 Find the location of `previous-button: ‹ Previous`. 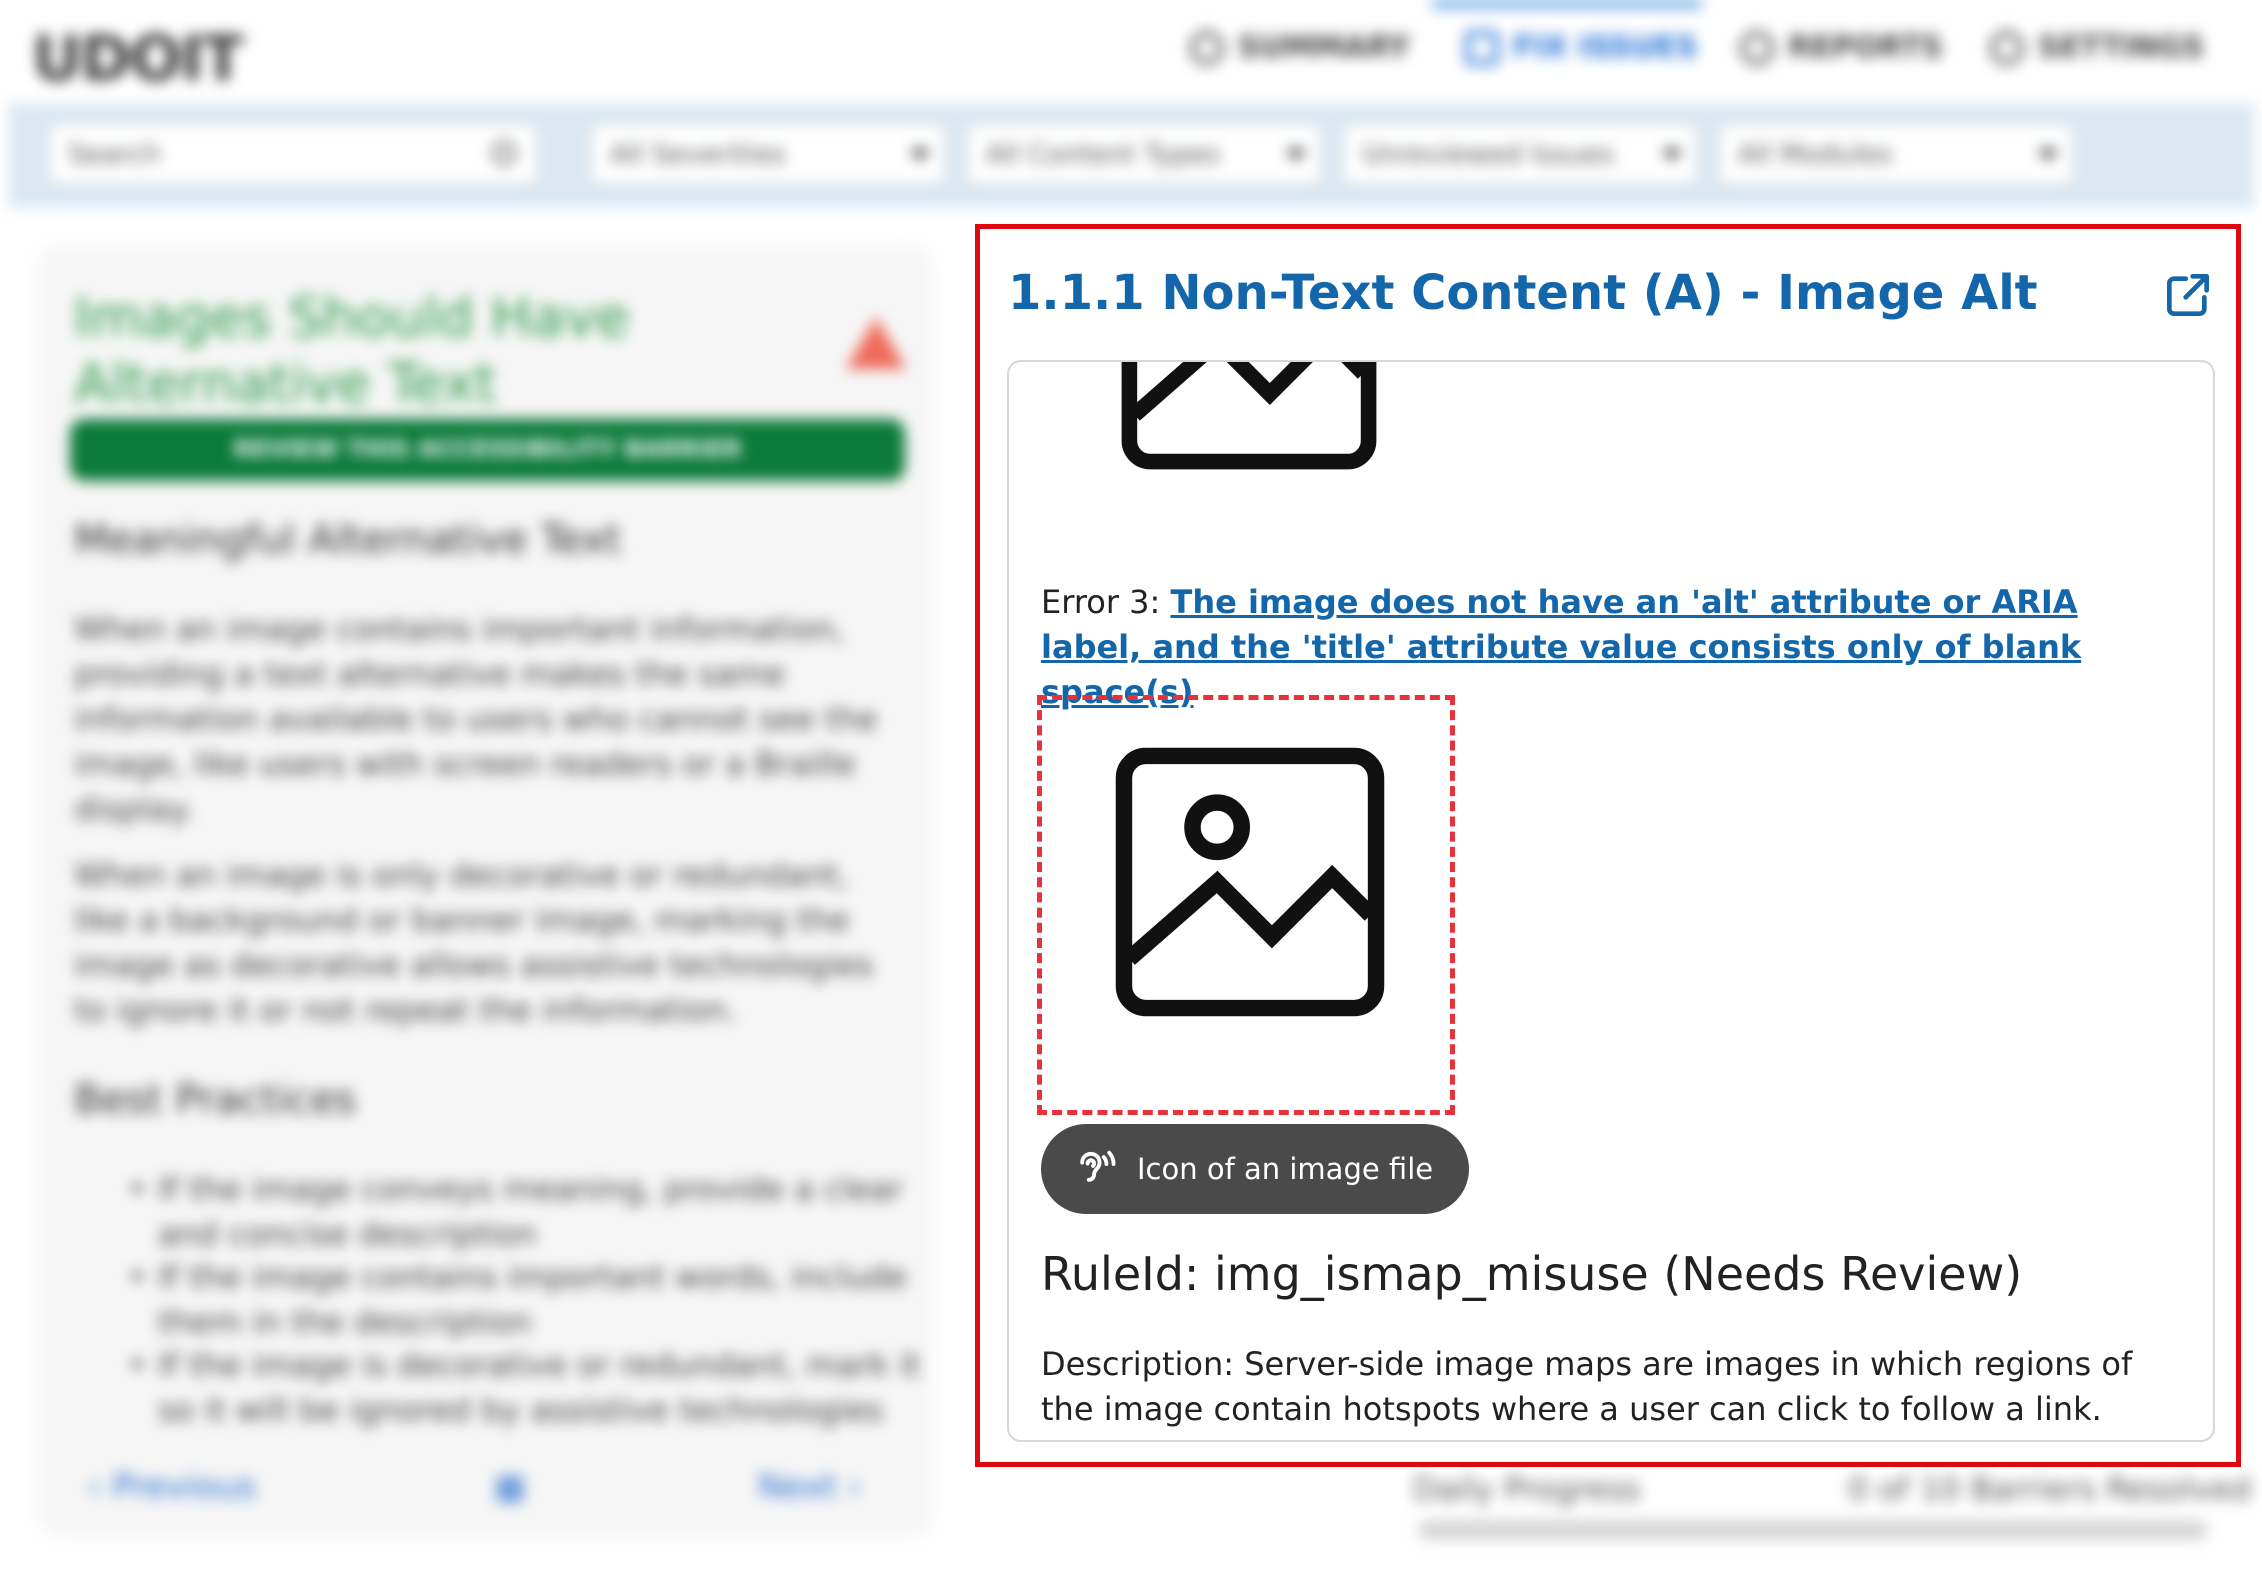

previous-button: ‹ Previous is located at coordinates (172, 1487).